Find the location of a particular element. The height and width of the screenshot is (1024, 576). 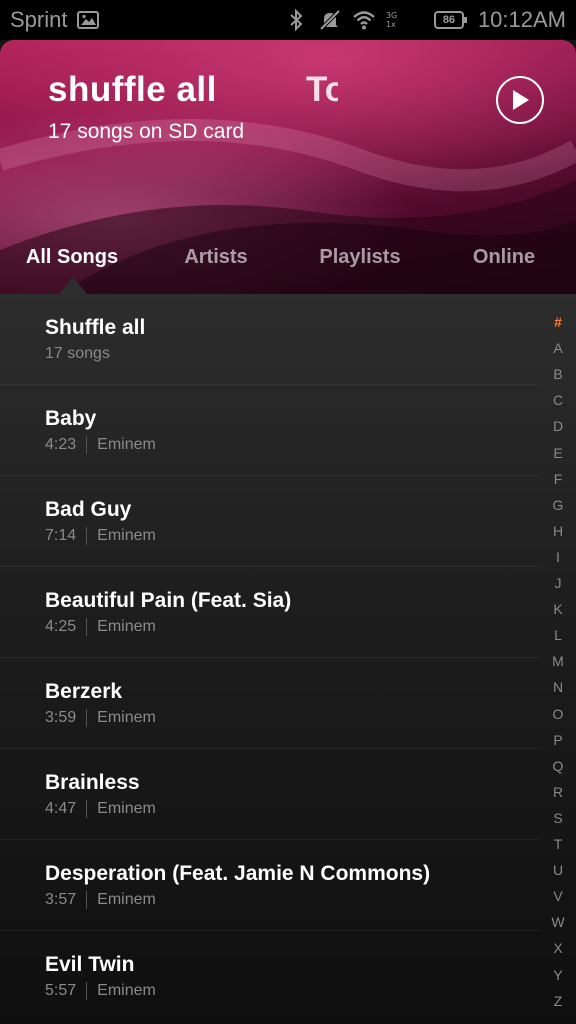

song-meta: 3:57 Eminem is located at coordinates (100, 900).